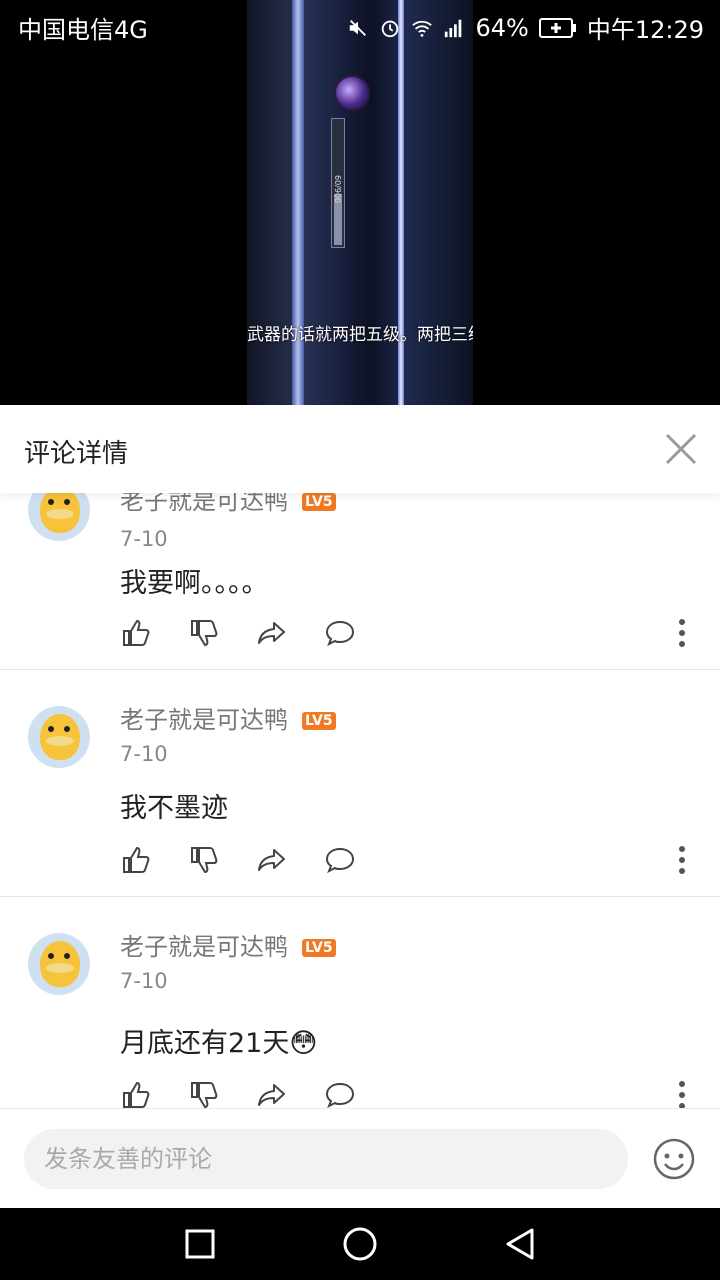 This screenshot has width=720, height=1280. I want to click on panel-title: 评论详情, so click(76, 454).